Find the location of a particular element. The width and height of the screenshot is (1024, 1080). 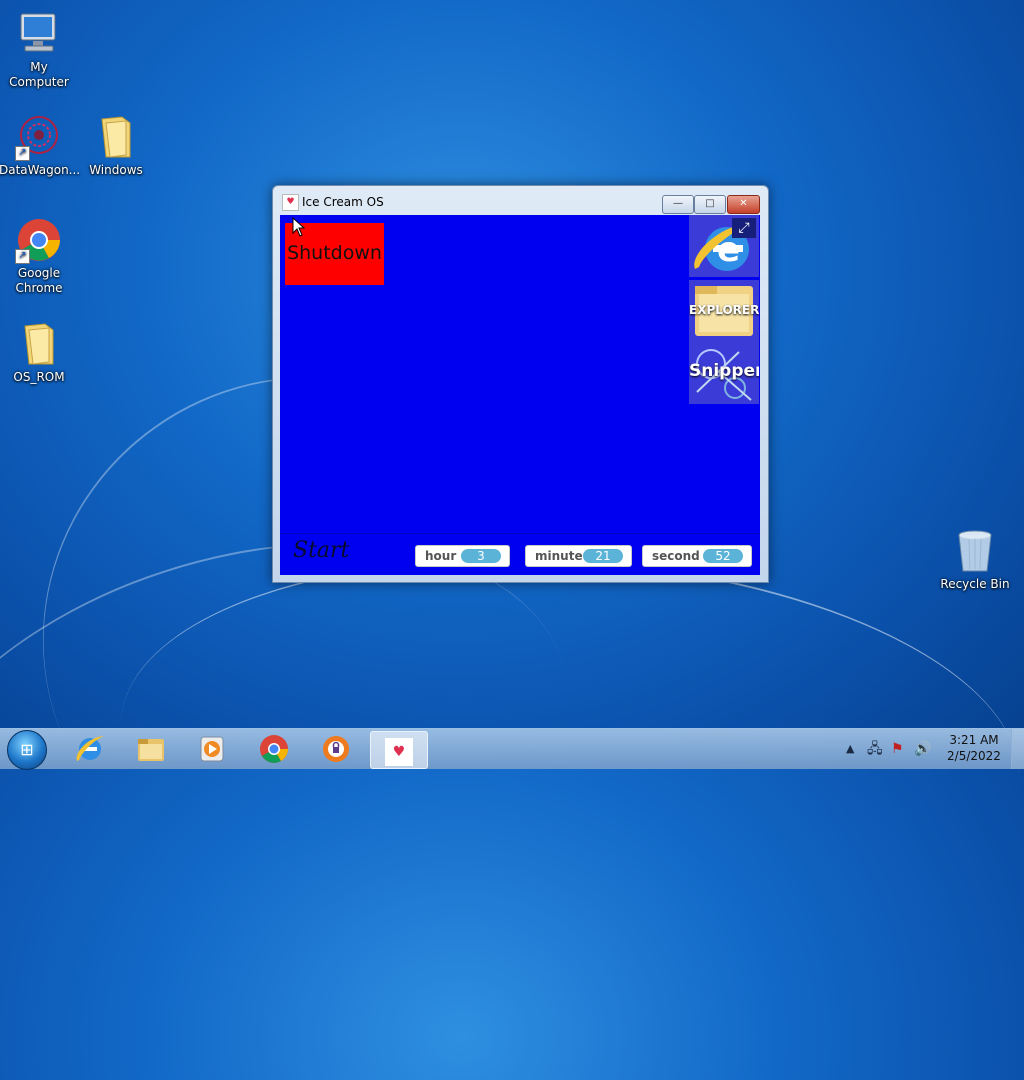

second-value: 52 is located at coordinates (723, 556).